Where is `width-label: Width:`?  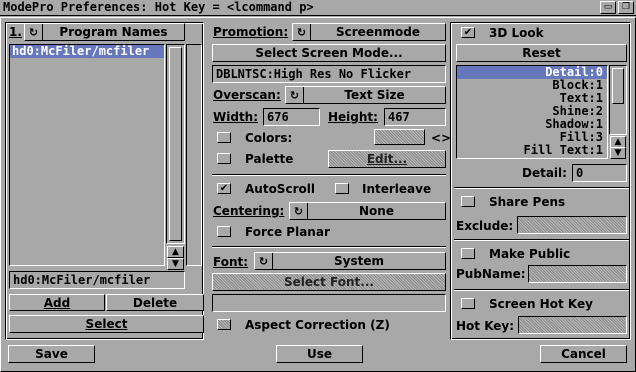
width-label: Width: is located at coordinates (236, 117).